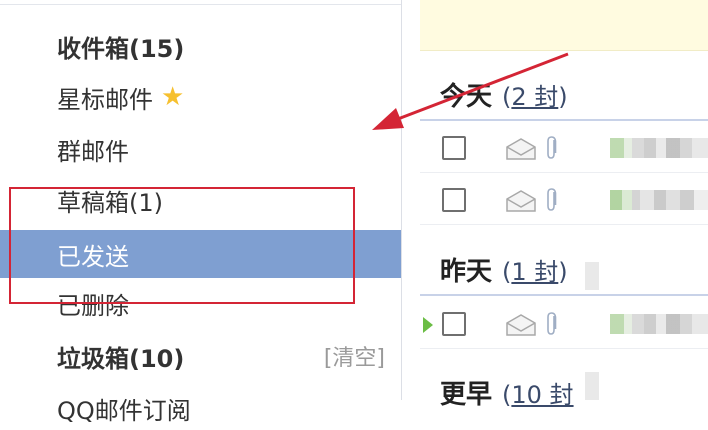 Image resolution: width=708 pixels, height=430 pixels. Describe the element at coordinates (173, 97) in the screenshot. I see `star-icon: ★` at that location.